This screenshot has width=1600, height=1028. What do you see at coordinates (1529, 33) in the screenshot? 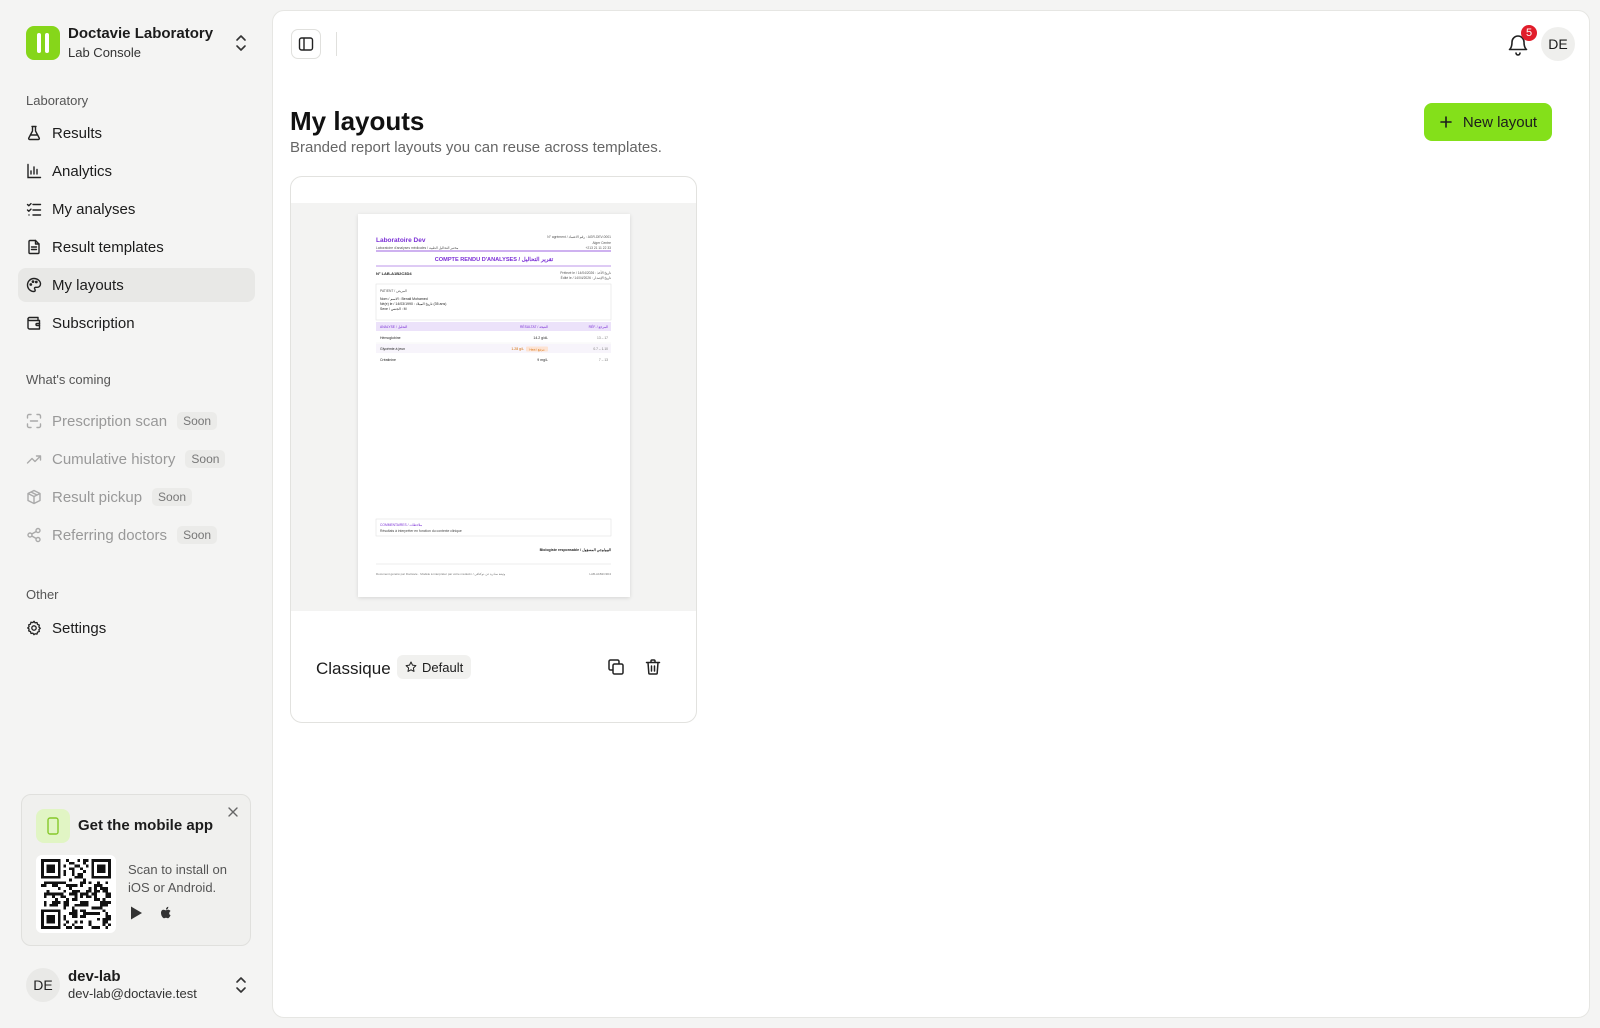
I see `notification-badge: 5` at bounding box center [1529, 33].